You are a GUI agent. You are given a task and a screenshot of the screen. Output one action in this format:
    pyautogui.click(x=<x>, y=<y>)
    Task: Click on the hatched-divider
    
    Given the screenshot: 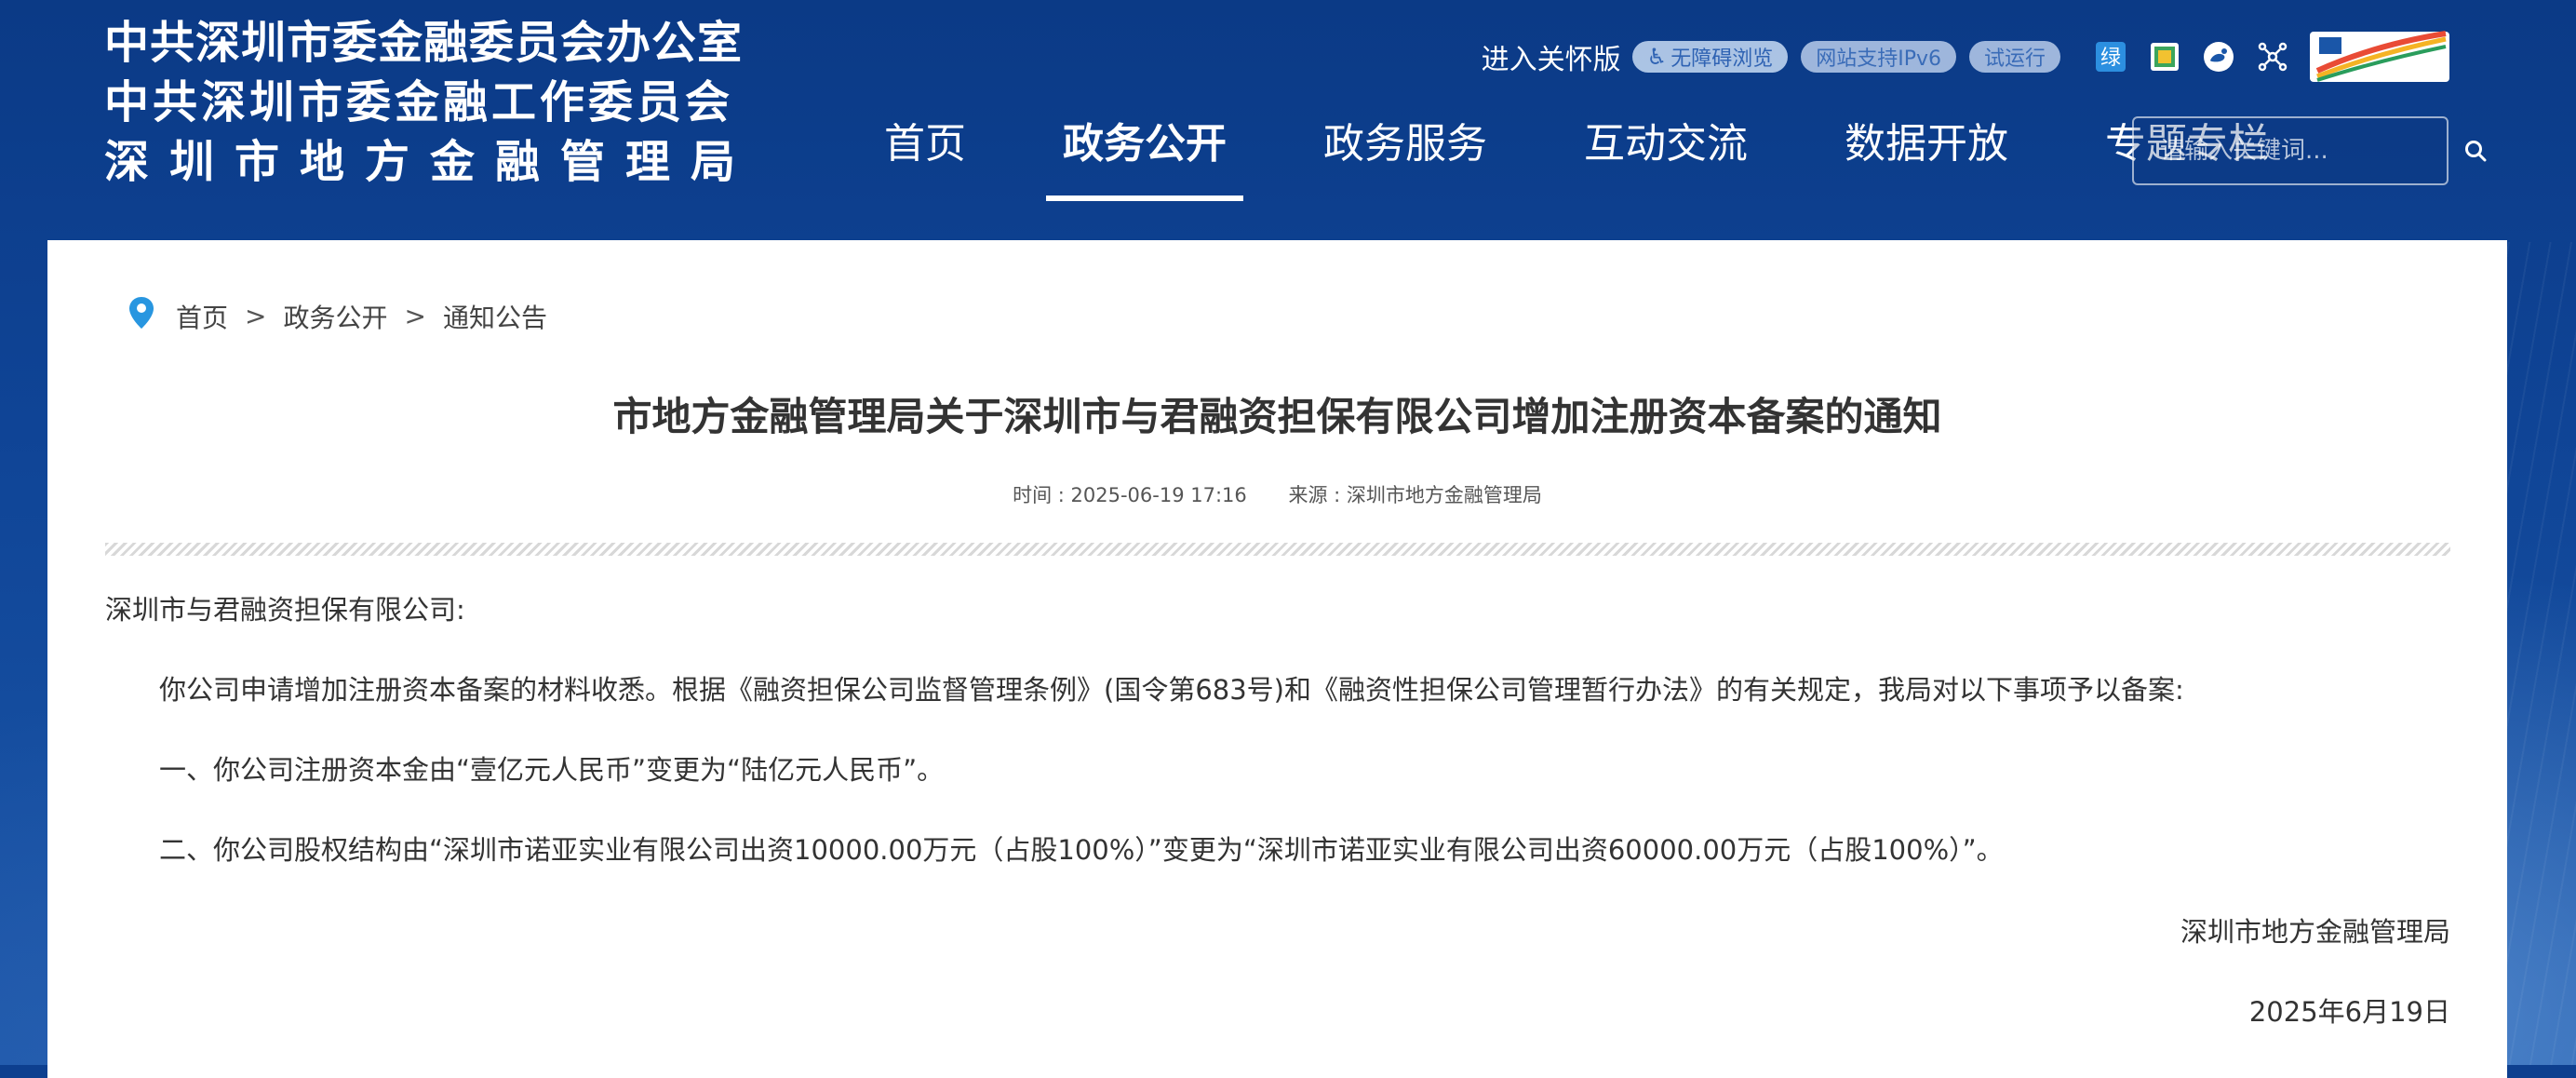 What is the action you would take?
    pyautogui.click(x=1277, y=549)
    